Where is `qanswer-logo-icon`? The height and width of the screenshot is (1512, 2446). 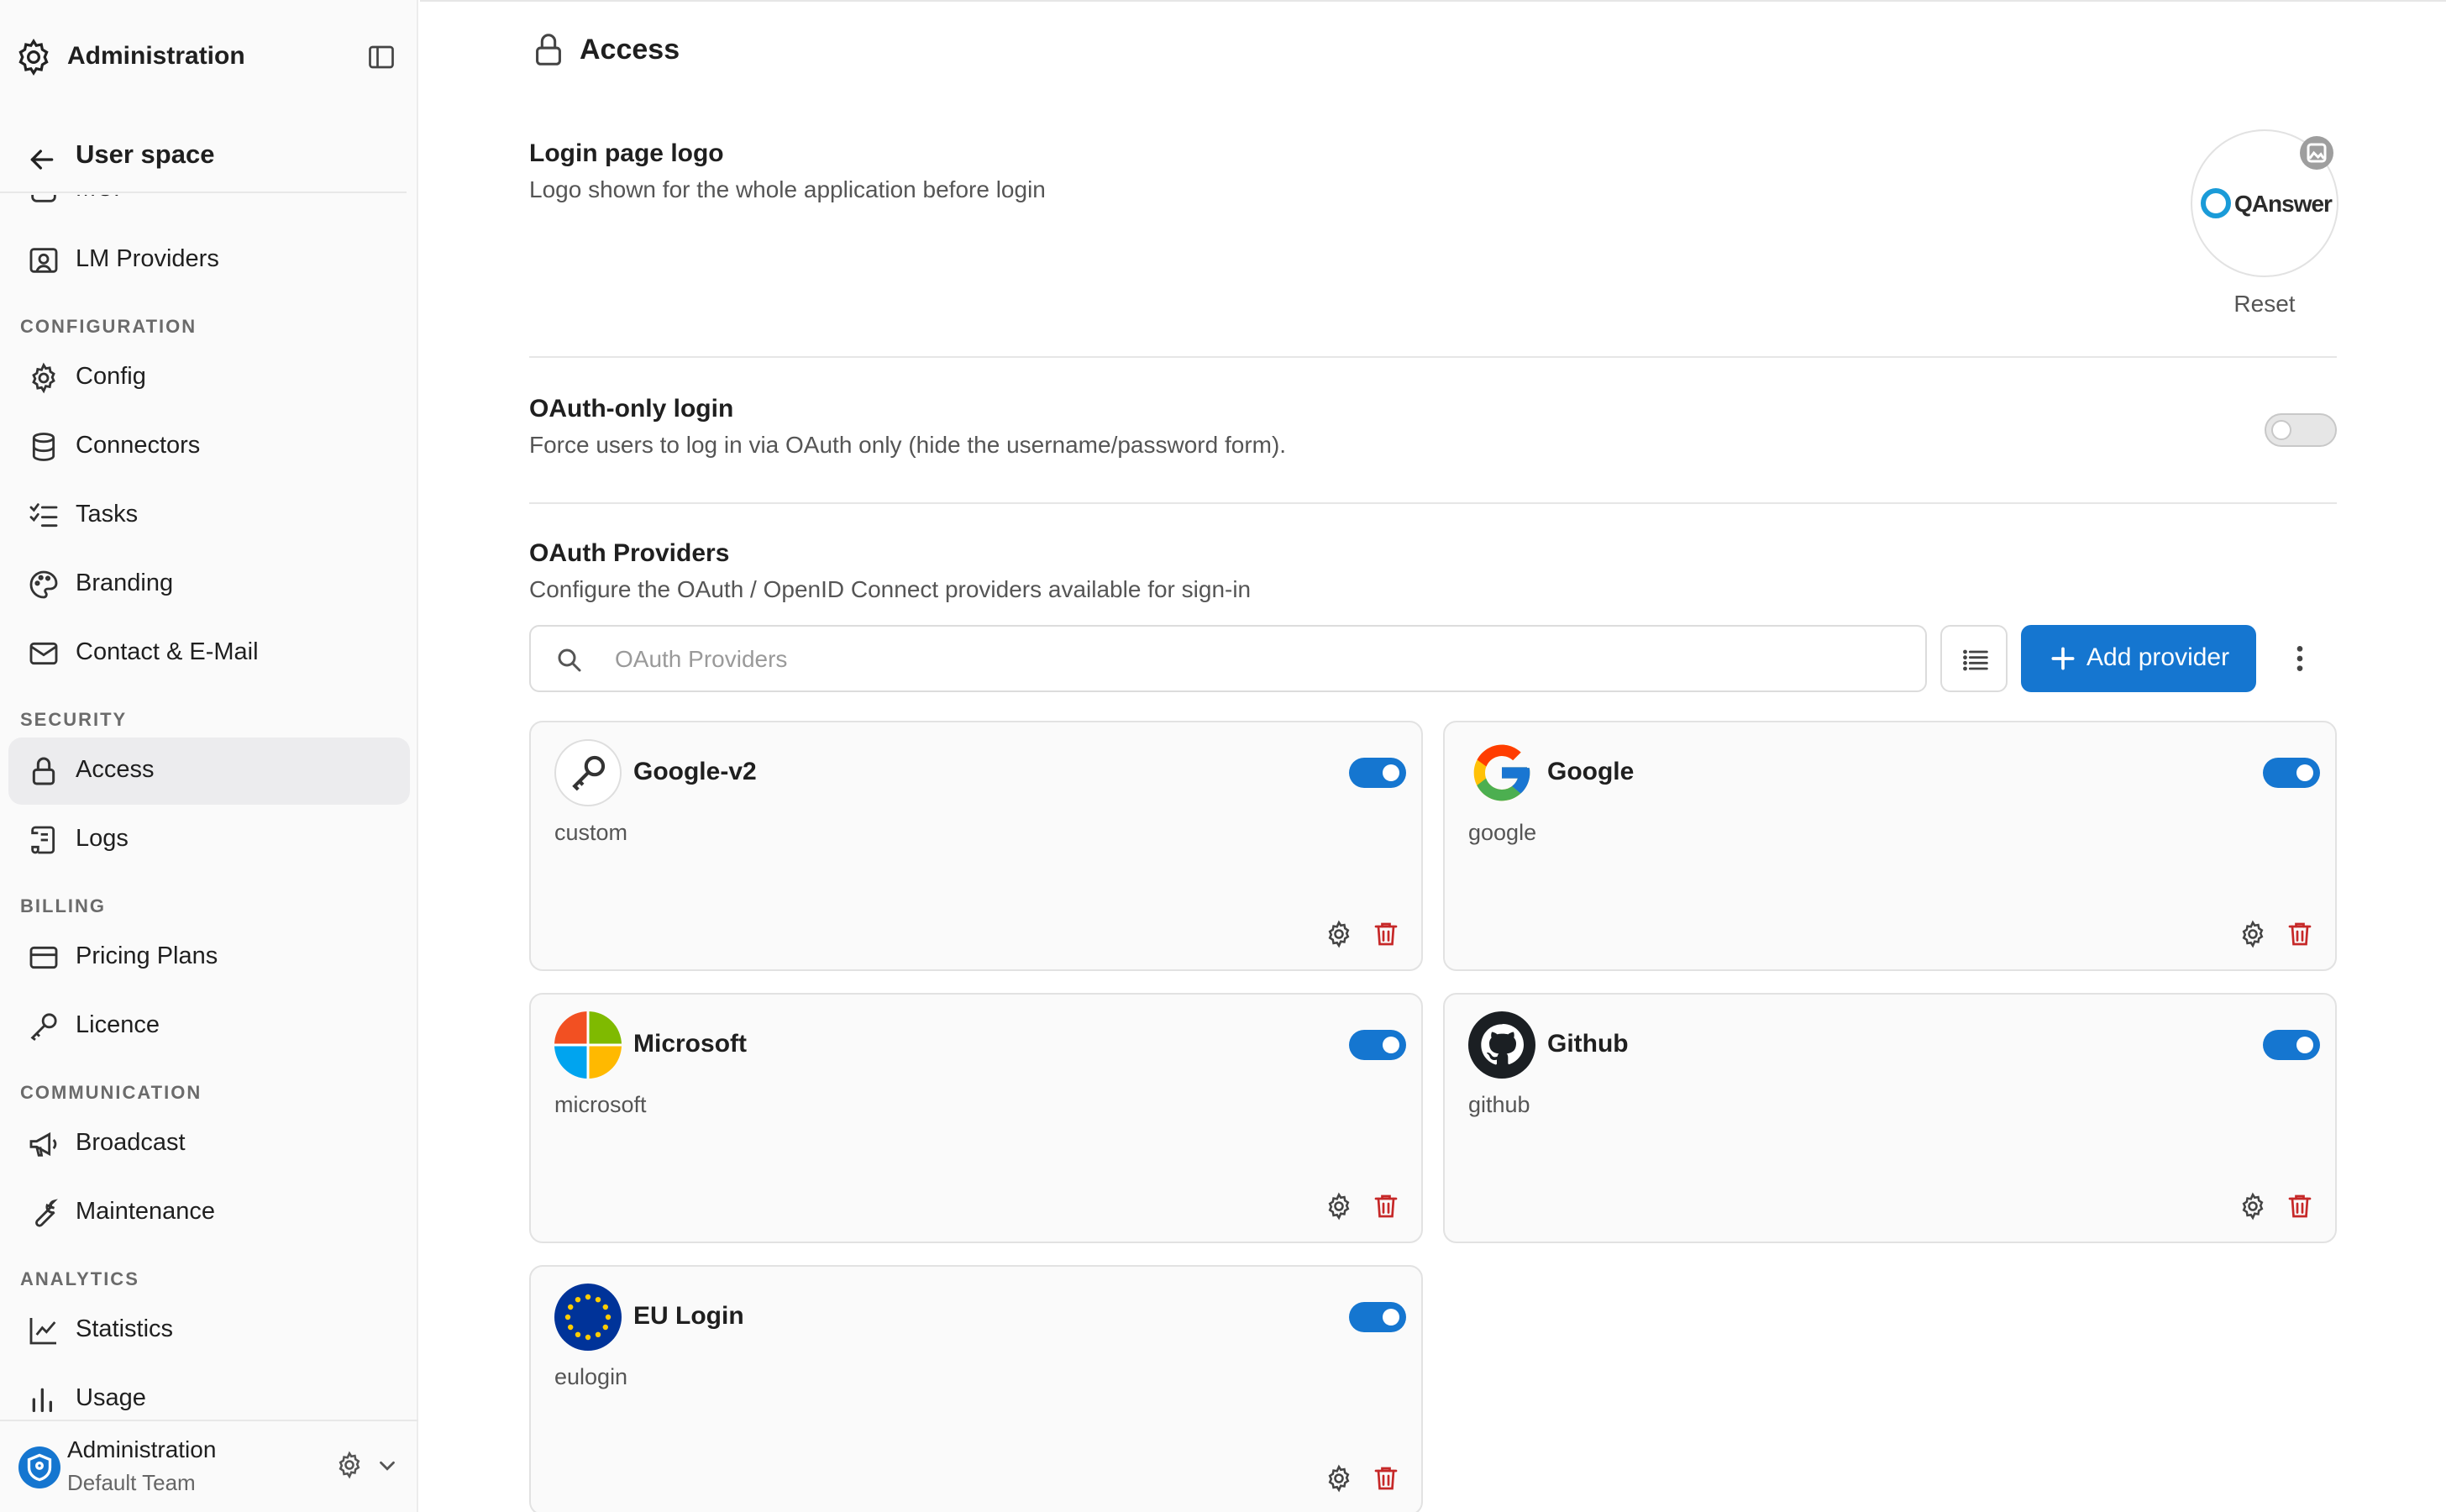 qanswer-logo-icon is located at coordinates (2216, 203).